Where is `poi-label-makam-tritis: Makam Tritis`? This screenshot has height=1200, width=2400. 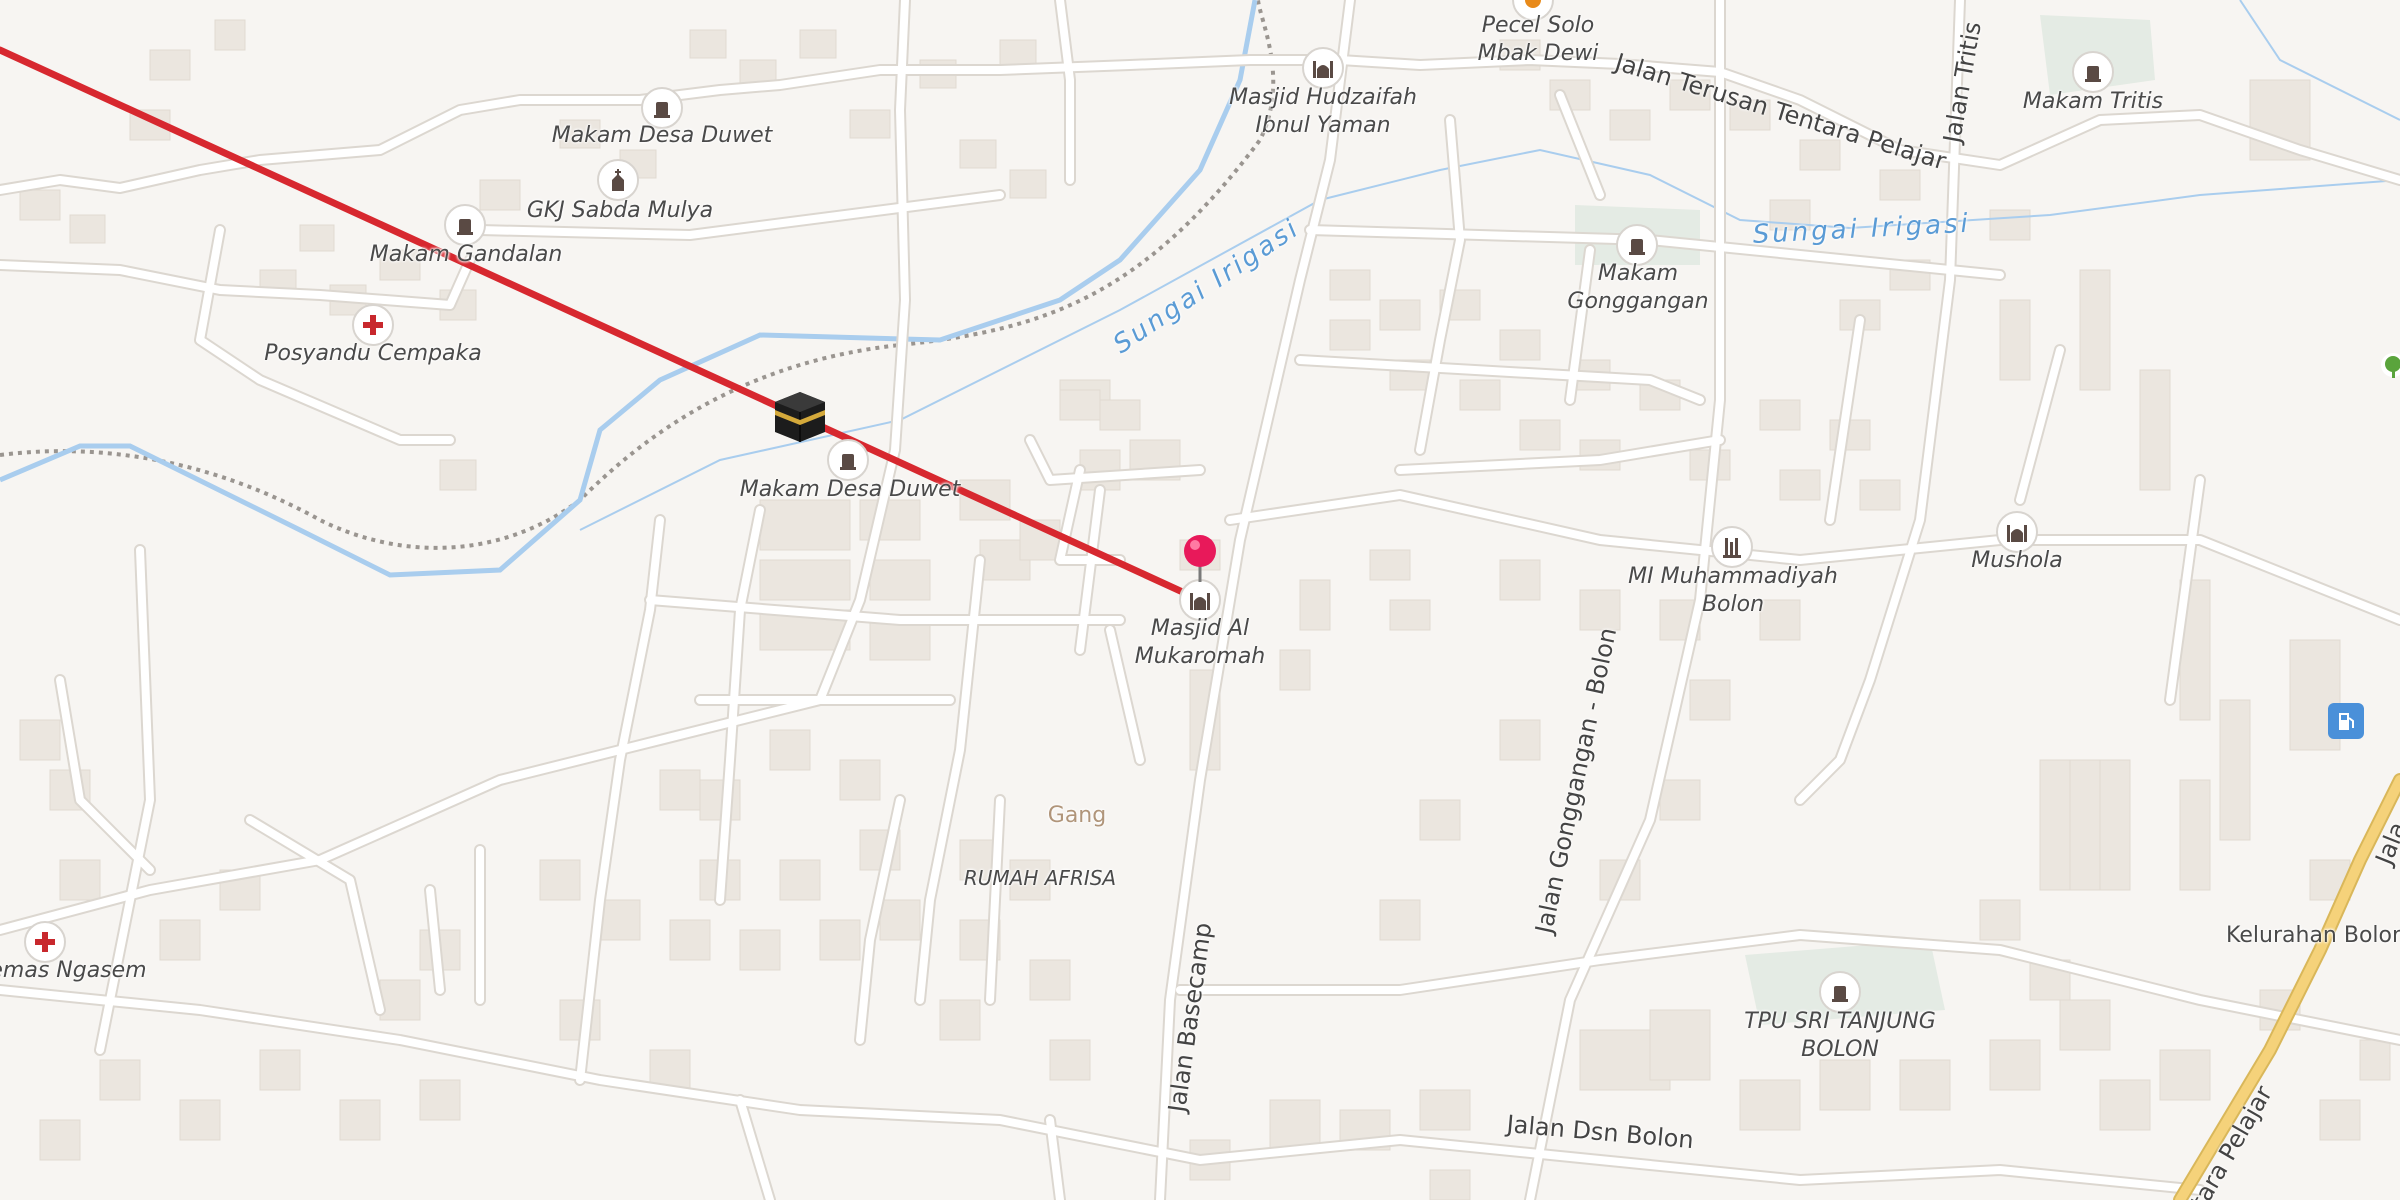 poi-label-makam-tritis: Makam Tritis is located at coordinates (2093, 101).